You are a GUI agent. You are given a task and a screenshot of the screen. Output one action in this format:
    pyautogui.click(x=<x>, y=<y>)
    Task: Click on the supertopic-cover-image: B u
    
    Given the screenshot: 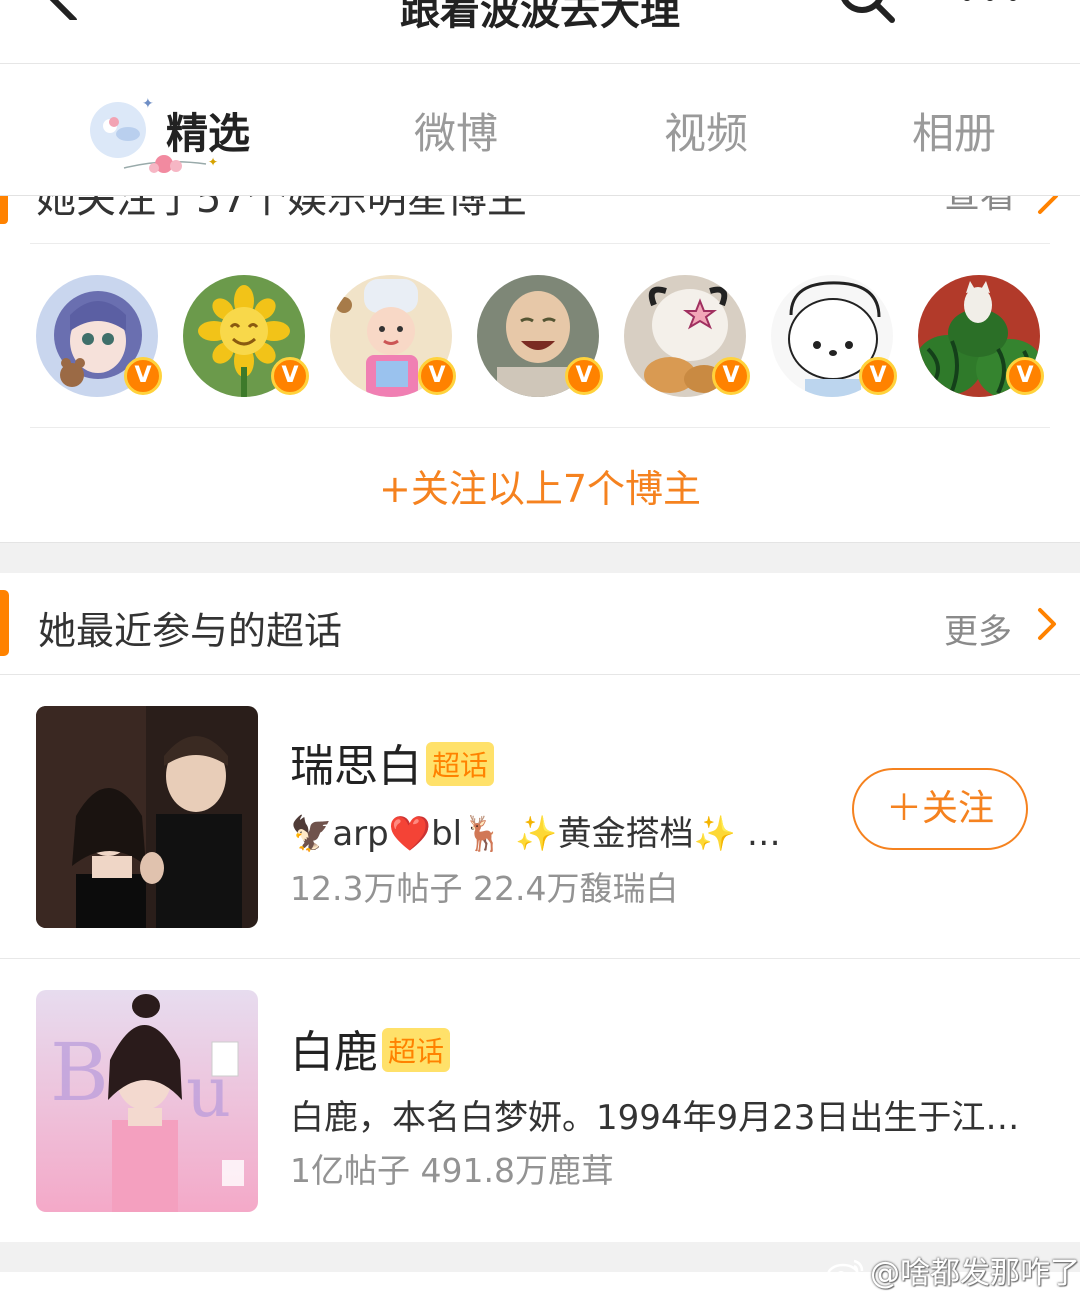 What is the action you would take?
    pyautogui.click(x=147, y=1101)
    